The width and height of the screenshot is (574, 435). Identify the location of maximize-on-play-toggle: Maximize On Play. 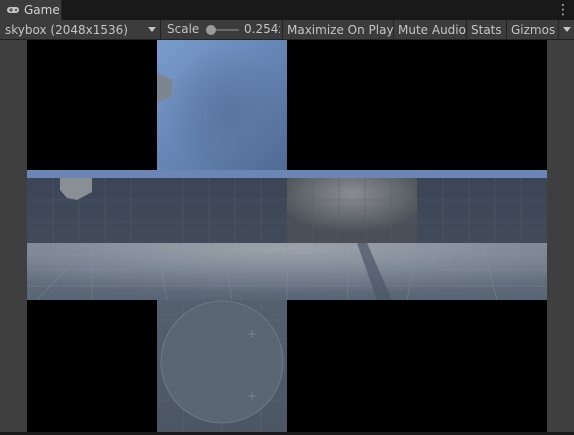
(338, 29).